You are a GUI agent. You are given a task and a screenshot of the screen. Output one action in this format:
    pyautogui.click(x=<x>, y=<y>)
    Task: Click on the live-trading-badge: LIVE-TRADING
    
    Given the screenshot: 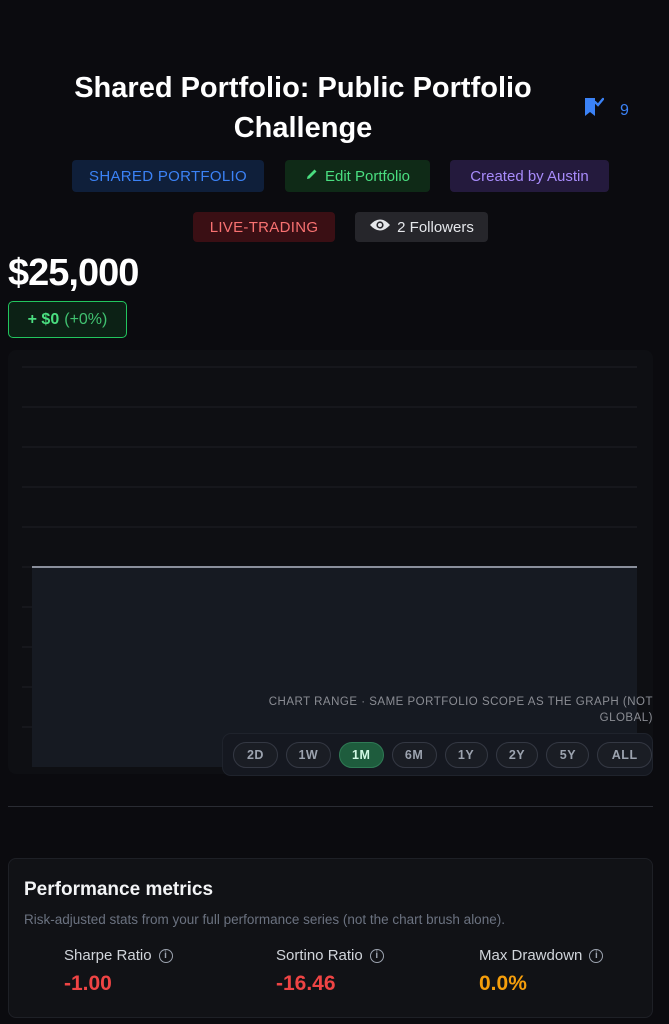 What is the action you would take?
    pyautogui.click(x=264, y=227)
    